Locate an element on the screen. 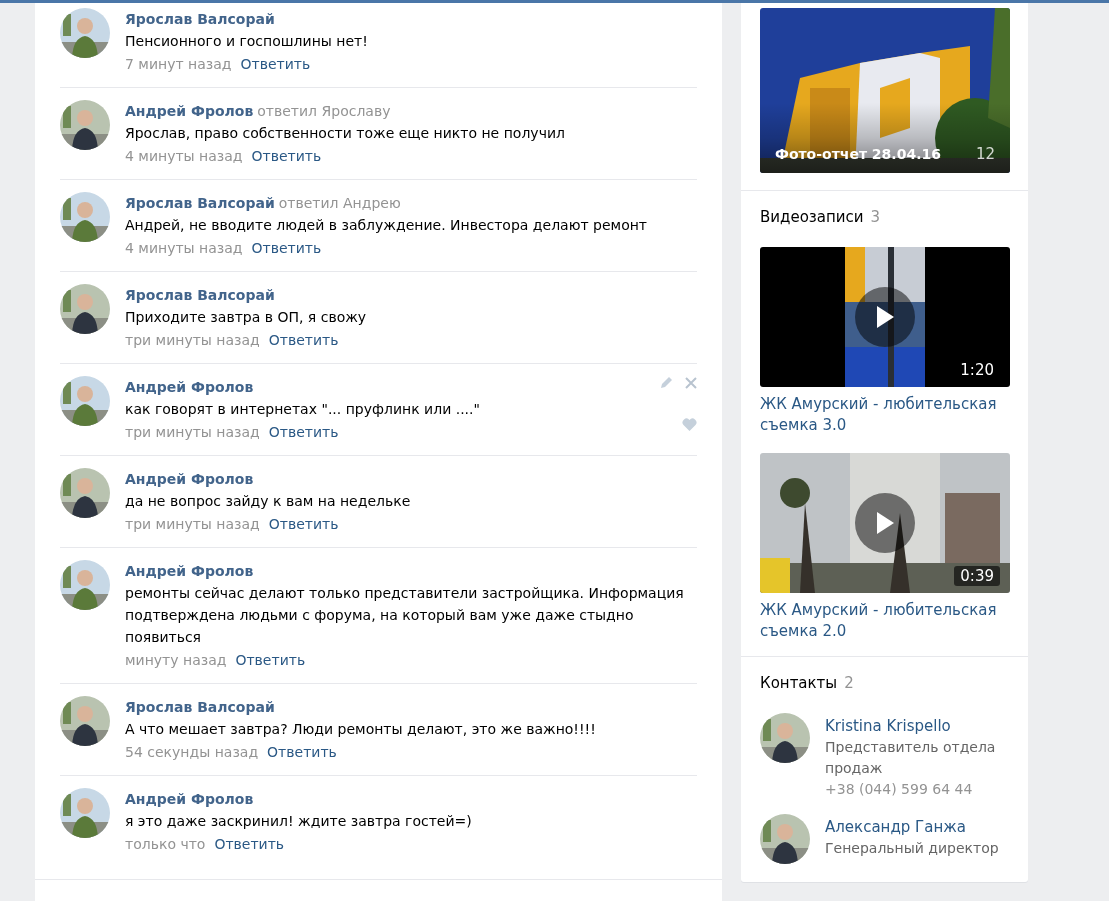 Image resolution: width=1109 pixels, height=901 pixels. comment-time: минуту назад is located at coordinates (176, 660).